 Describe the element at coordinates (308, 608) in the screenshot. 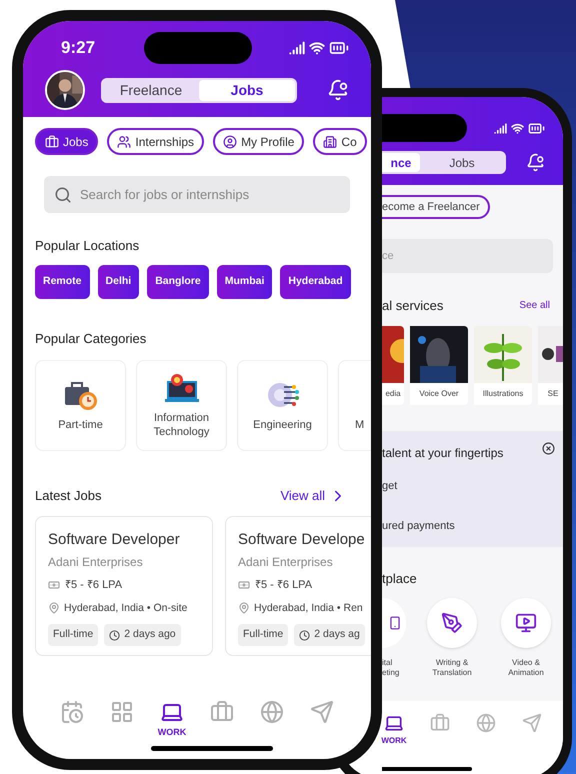

I see `location-text: Hyderabad, India • Ren` at that location.